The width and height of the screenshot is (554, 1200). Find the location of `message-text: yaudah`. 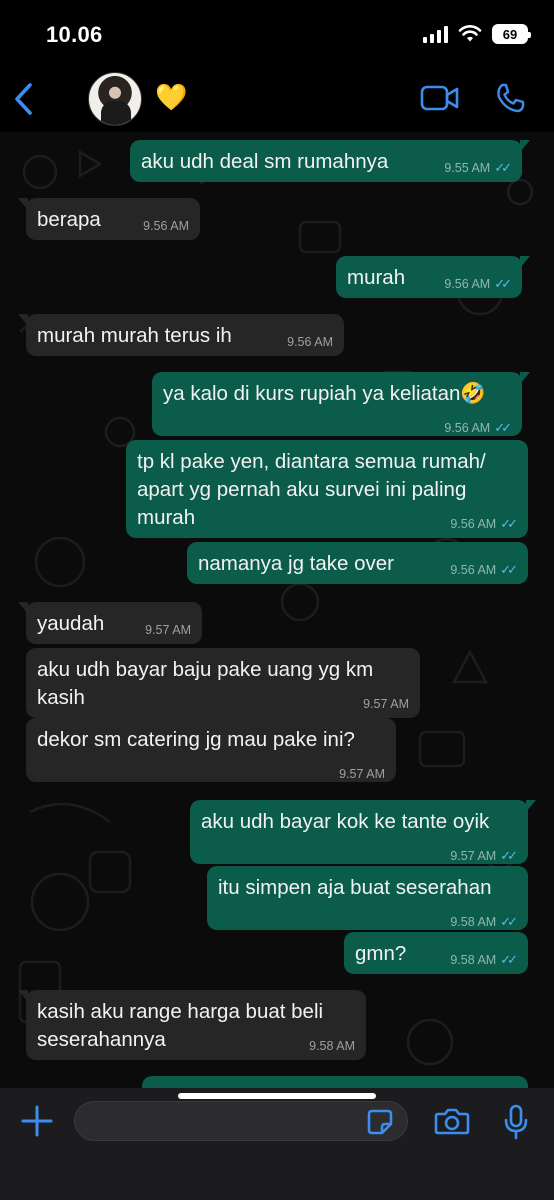

message-text: yaudah is located at coordinates (71, 623).